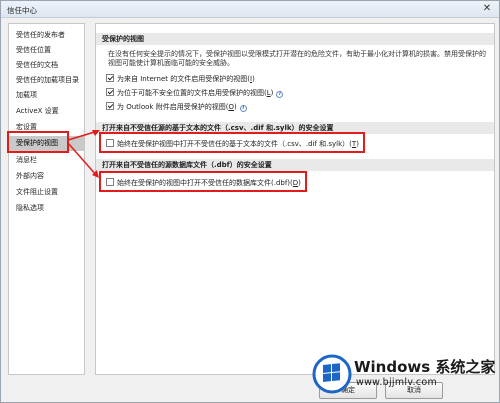 This screenshot has width=500, height=403. Describe the element at coordinates (37, 111) in the screenshot. I see `sidebar-item-label: ActiveX 设置` at that location.